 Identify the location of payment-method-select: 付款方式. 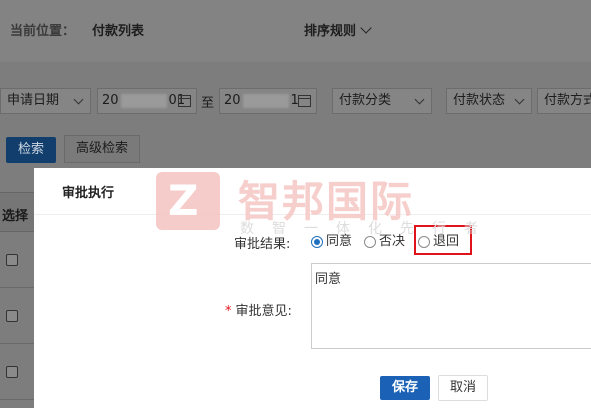
(564, 101).